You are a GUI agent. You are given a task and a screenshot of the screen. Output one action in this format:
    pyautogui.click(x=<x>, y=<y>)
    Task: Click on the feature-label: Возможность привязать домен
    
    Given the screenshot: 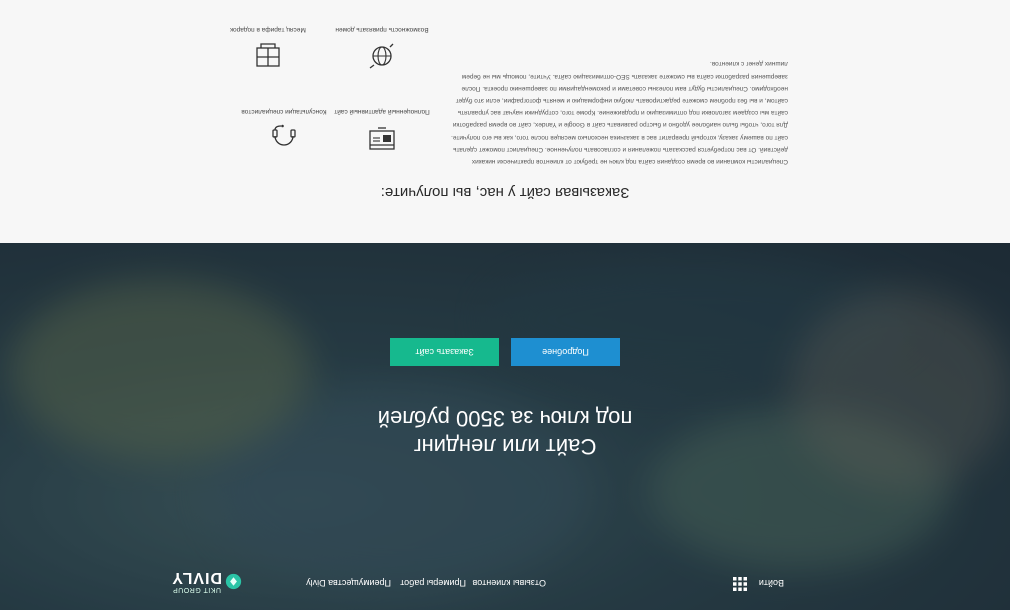 What is the action you would take?
    pyautogui.click(x=382, y=29)
    